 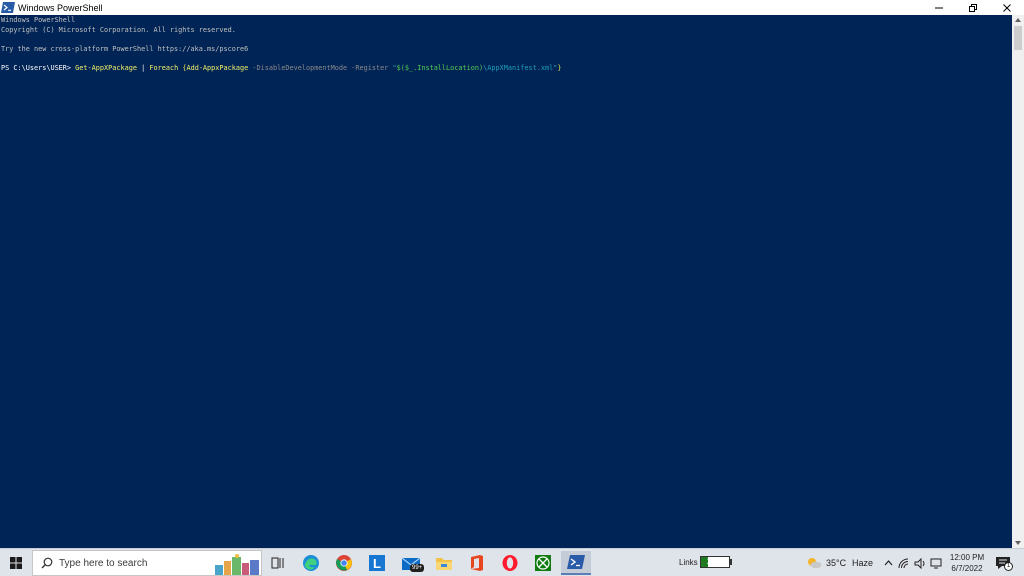 I want to click on edge-icon, so click(x=311, y=563).